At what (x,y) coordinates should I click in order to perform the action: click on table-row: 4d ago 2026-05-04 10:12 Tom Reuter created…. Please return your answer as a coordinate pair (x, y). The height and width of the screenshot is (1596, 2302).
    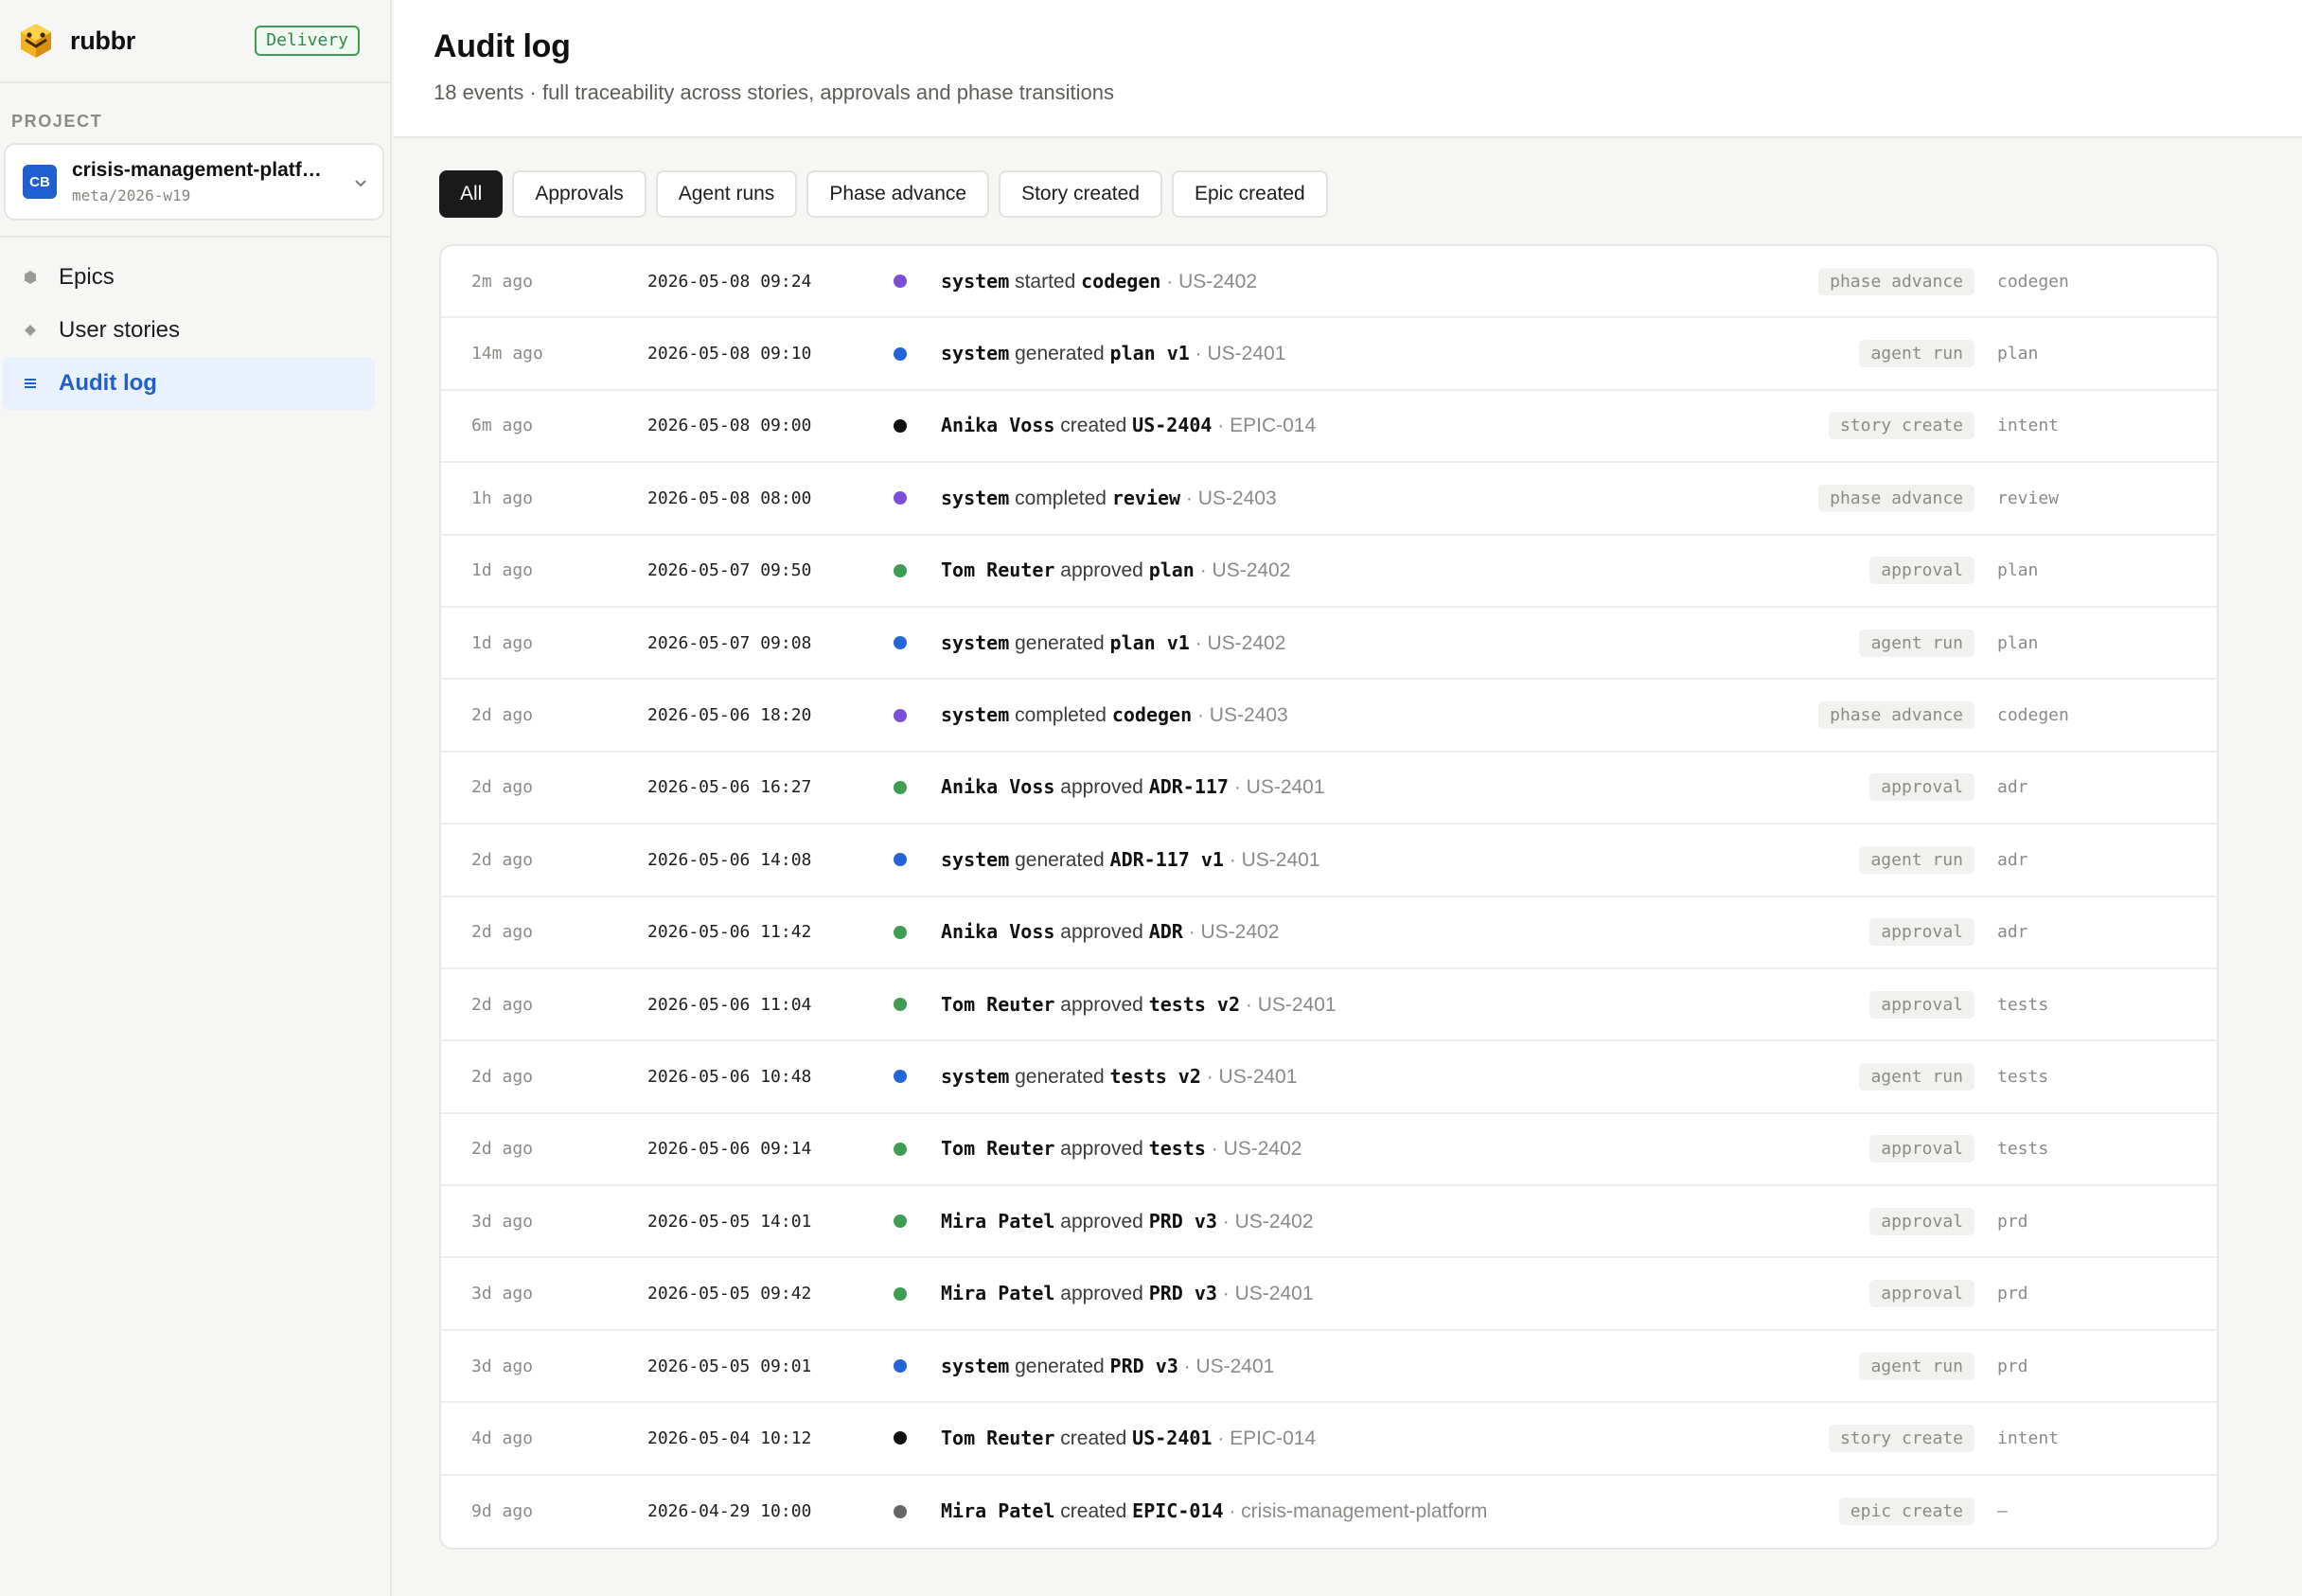
    Looking at the image, I should click on (1329, 1439).